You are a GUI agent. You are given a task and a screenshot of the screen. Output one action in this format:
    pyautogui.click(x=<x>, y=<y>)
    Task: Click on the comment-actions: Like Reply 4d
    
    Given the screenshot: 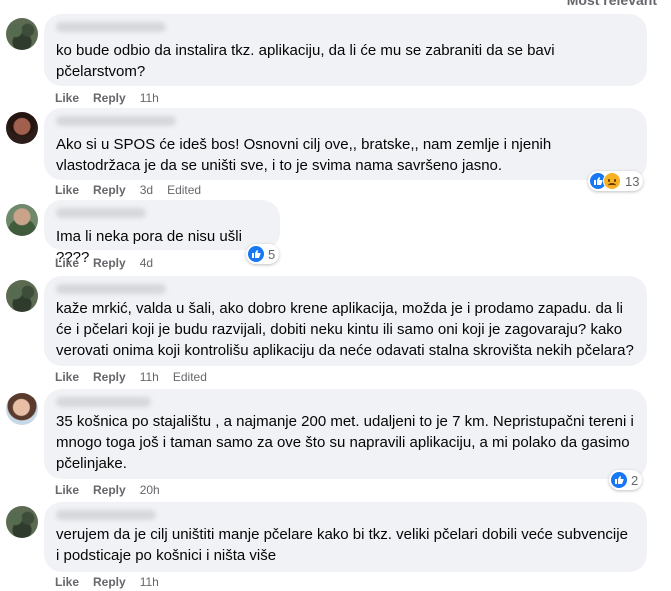 What is the action you would take?
    pyautogui.click(x=111, y=263)
    